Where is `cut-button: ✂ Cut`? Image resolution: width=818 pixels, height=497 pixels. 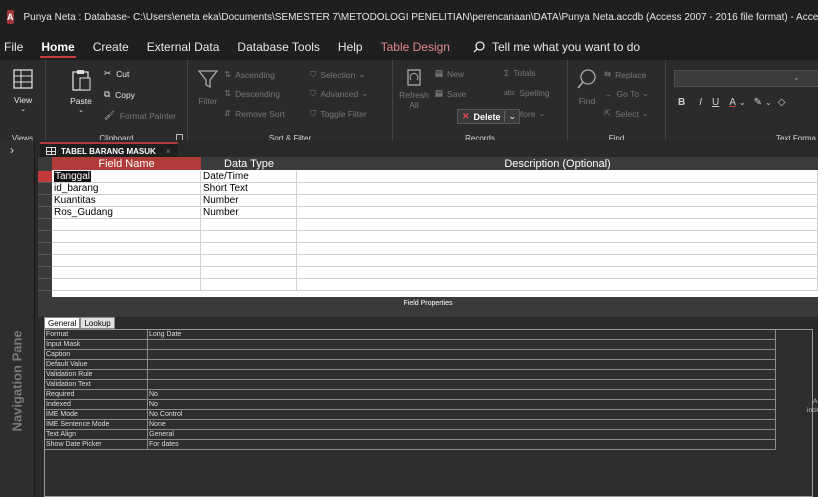
cut-button: ✂ Cut is located at coordinates (116, 73).